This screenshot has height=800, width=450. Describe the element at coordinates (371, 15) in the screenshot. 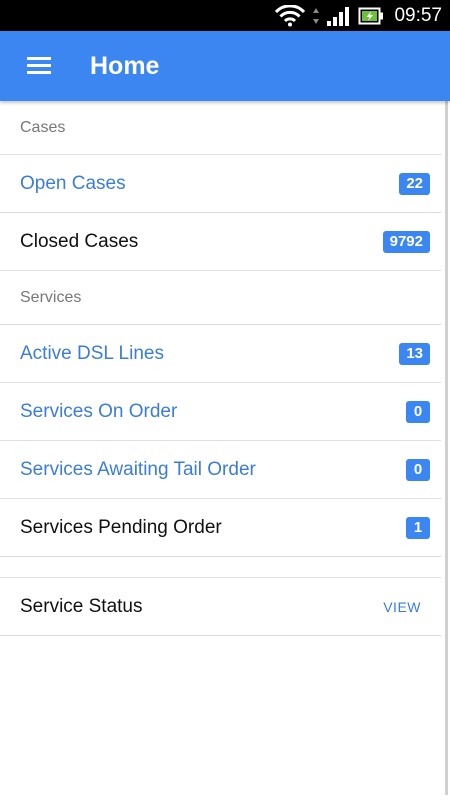

I see `battery-charging-icon` at that location.